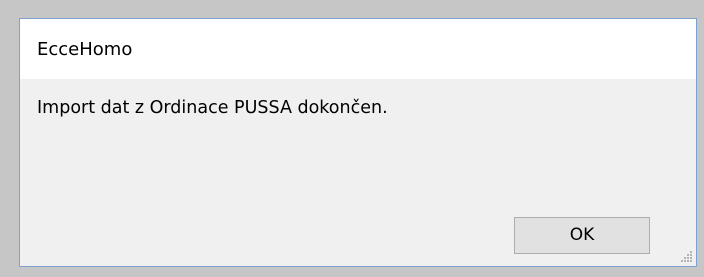  Describe the element at coordinates (212, 108) in the screenshot. I see `message-text: Import dat z Ordinace PUSSA dokončen.` at that location.